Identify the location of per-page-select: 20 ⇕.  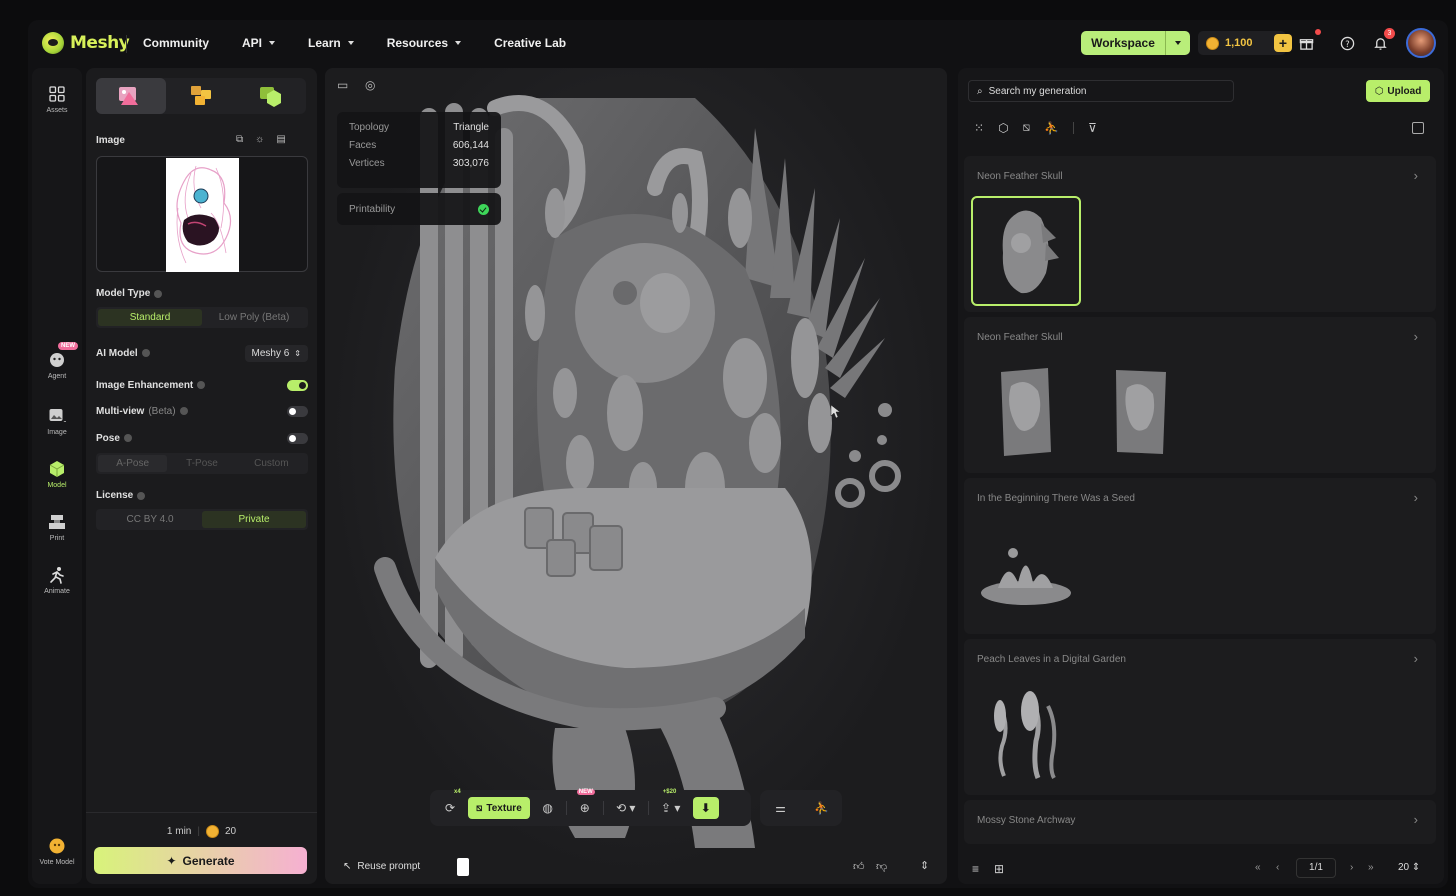
(1409, 867).